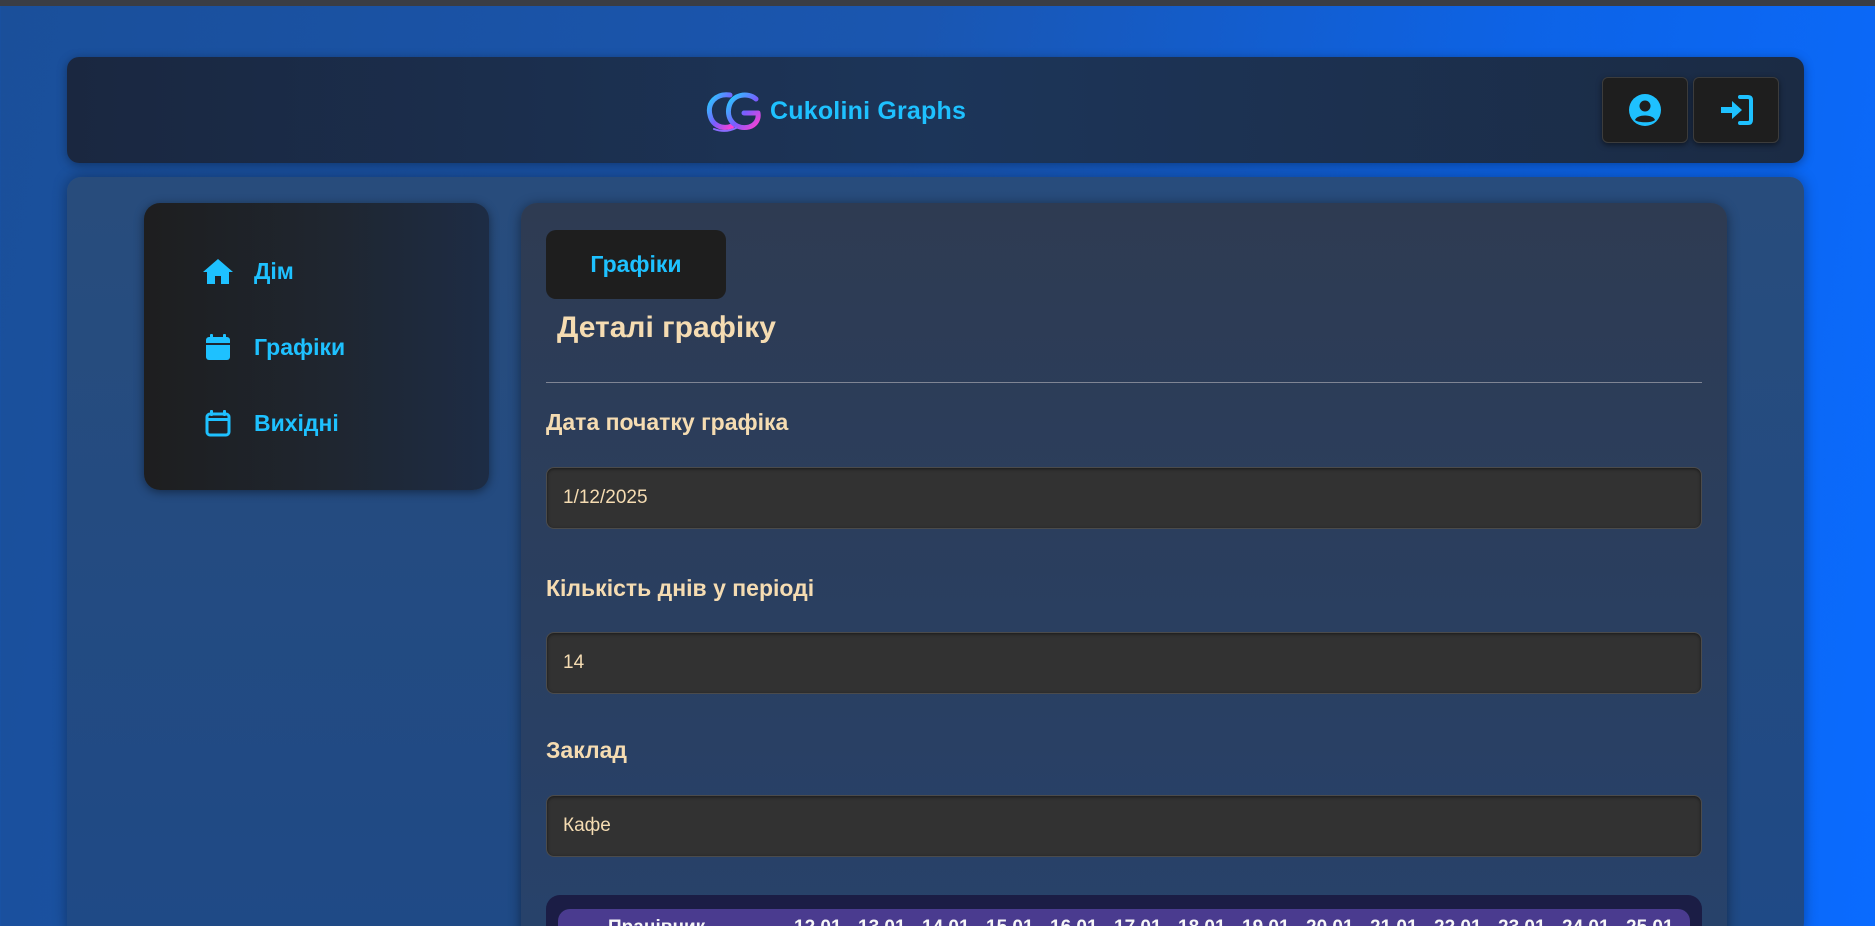  Describe the element at coordinates (1082, 921) in the screenshot. I see `date-column-header: 16.01` at that location.